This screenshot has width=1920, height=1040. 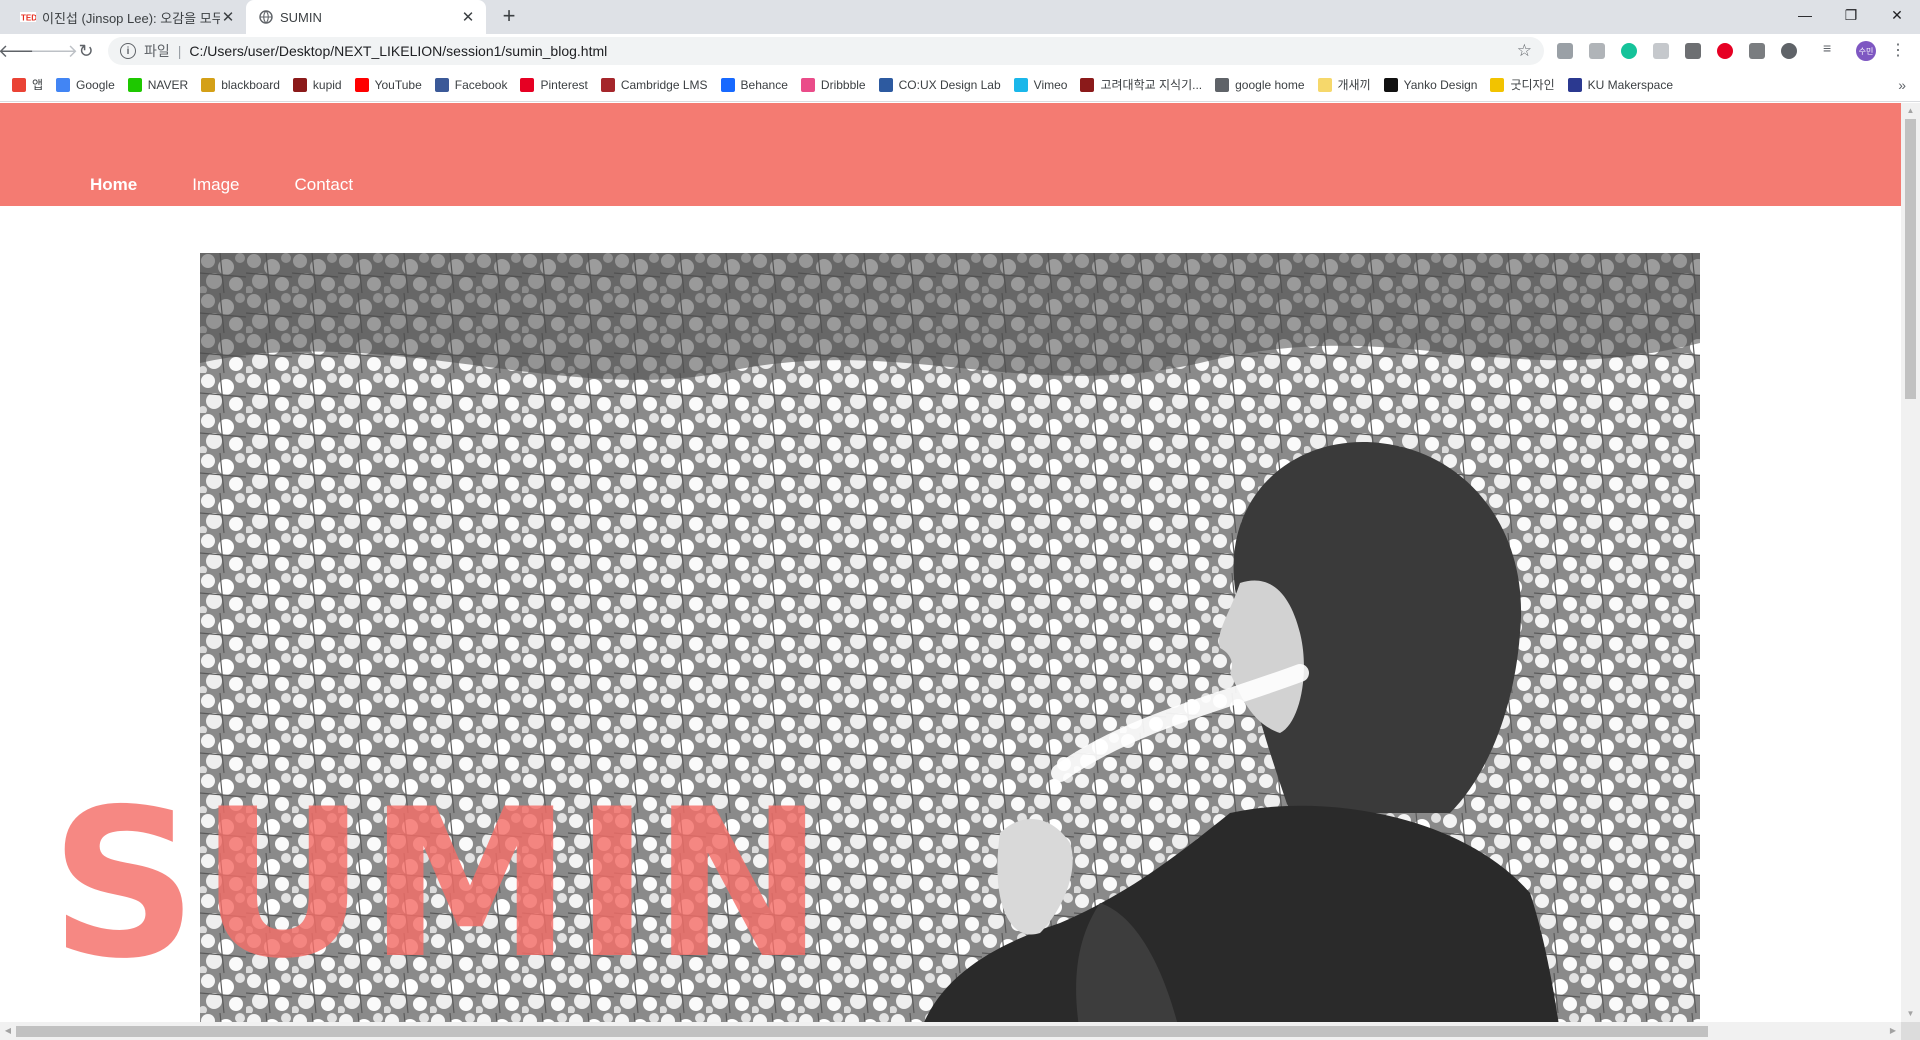 What do you see at coordinates (250, 84) in the screenshot?
I see `bookmark-label: blackboard` at bounding box center [250, 84].